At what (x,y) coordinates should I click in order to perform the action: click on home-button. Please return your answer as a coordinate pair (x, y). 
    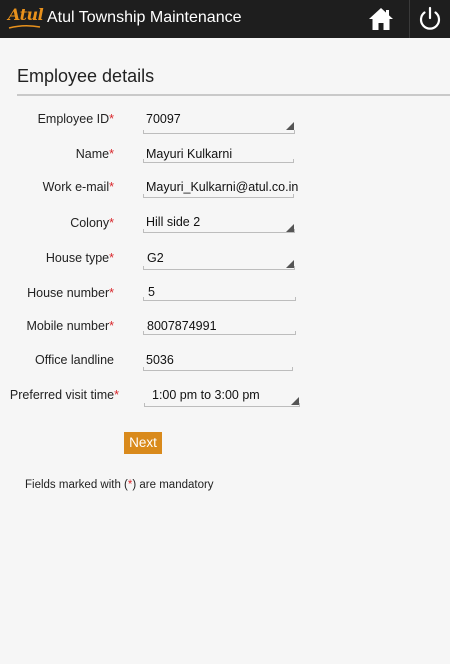
    Looking at the image, I should click on (381, 19).